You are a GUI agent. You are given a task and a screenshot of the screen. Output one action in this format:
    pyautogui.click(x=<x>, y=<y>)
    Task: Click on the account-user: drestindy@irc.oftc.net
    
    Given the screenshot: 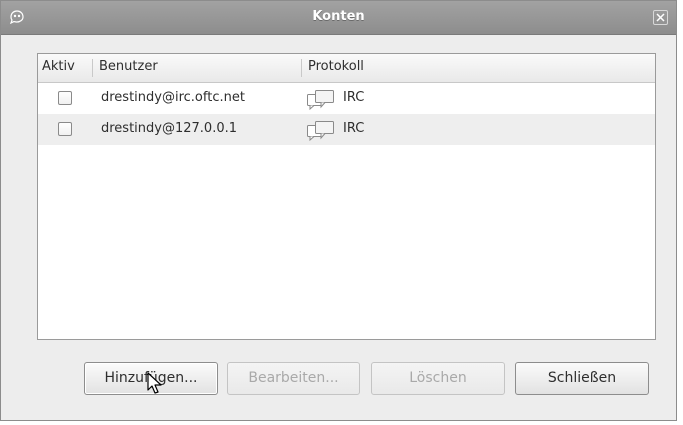 What is the action you would take?
    pyautogui.click(x=173, y=97)
    